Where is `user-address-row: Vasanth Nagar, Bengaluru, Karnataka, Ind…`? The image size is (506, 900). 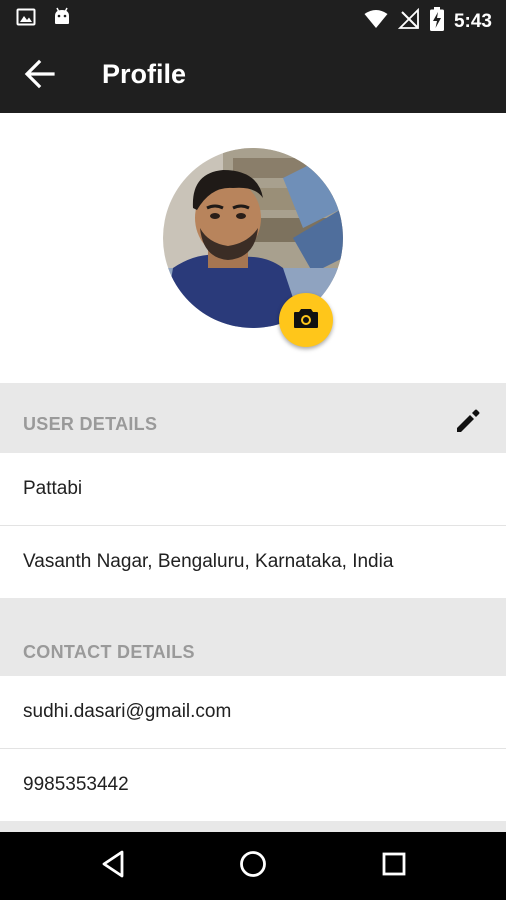 user-address-row: Vasanth Nagar, Bengaluru, Karnataka, Ind… is located at coordinates (253, 562).